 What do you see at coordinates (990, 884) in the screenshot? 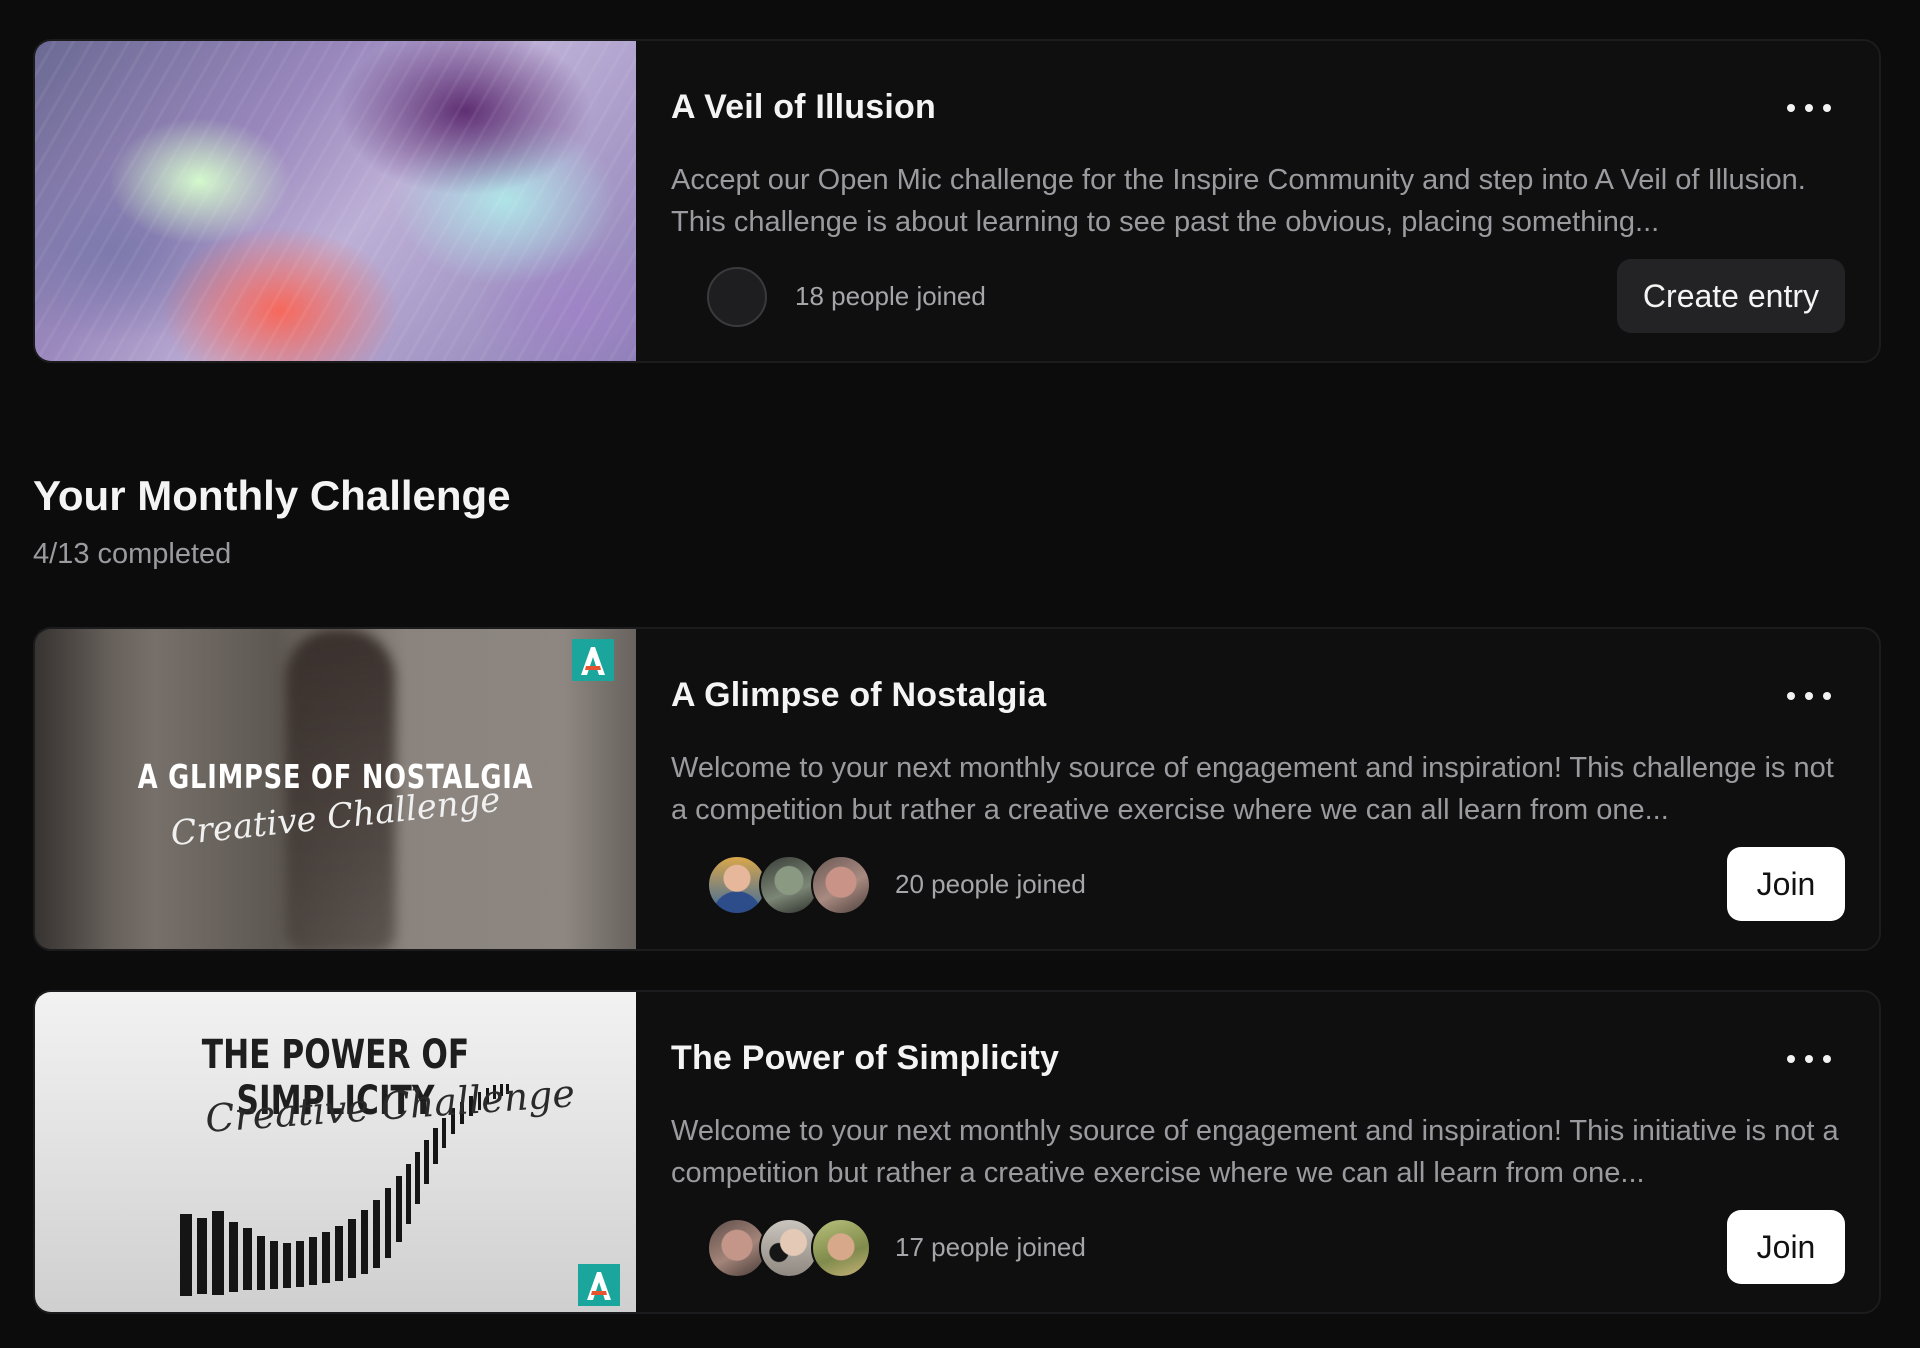
I see `joined-count: 20 people joined` at bounding box center [990, 884].